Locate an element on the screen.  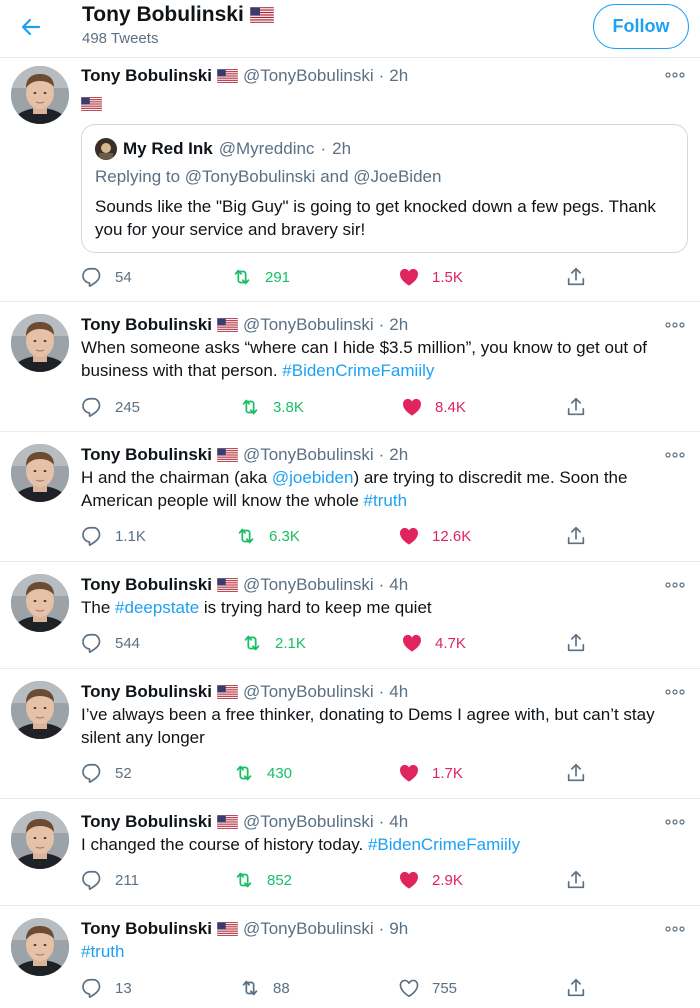
reply-button: 13 is located at coordinates (106, 988).